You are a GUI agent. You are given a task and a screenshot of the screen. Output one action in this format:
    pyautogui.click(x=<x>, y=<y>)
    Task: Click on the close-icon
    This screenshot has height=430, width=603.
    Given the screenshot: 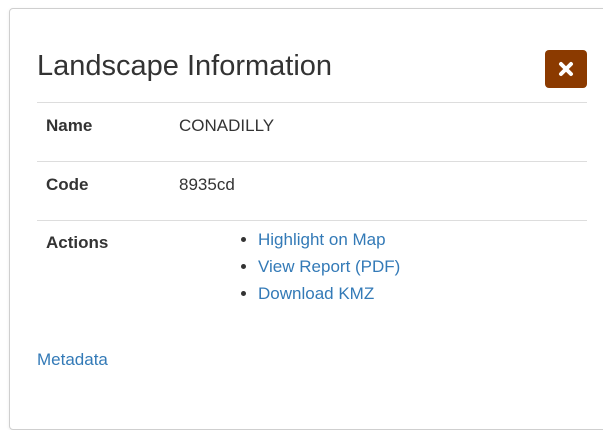 What is the action you would take?
    pyautogui.click(x=566, y=69)
    